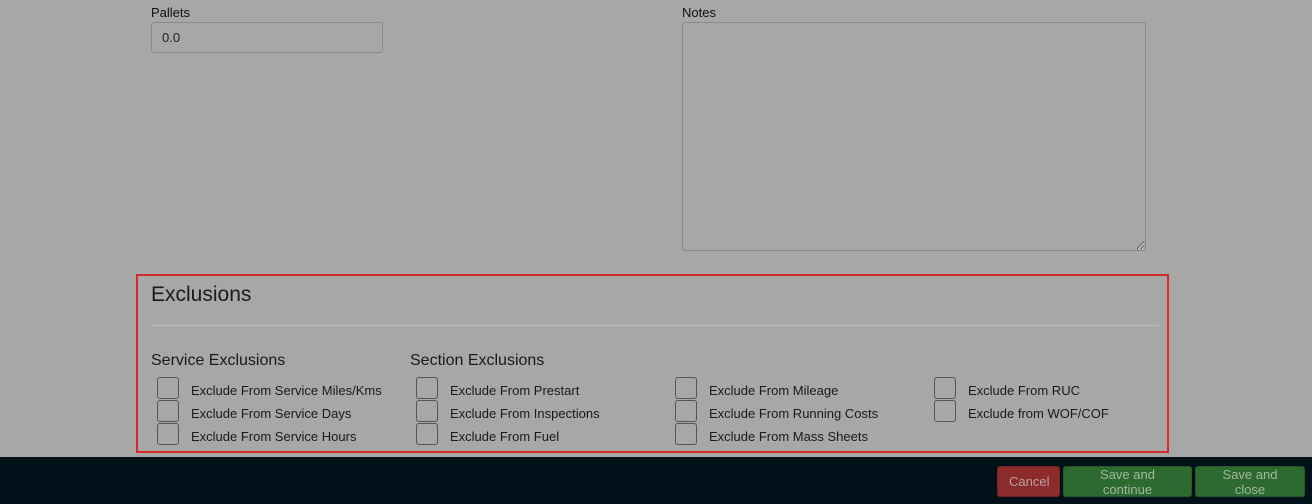 The height and width of the screenshot is (504, 1312). Describe the element at coordinates (274, 436) in the screenshot. I see `checkbox-label: Exclude From Service Hours` at that location.